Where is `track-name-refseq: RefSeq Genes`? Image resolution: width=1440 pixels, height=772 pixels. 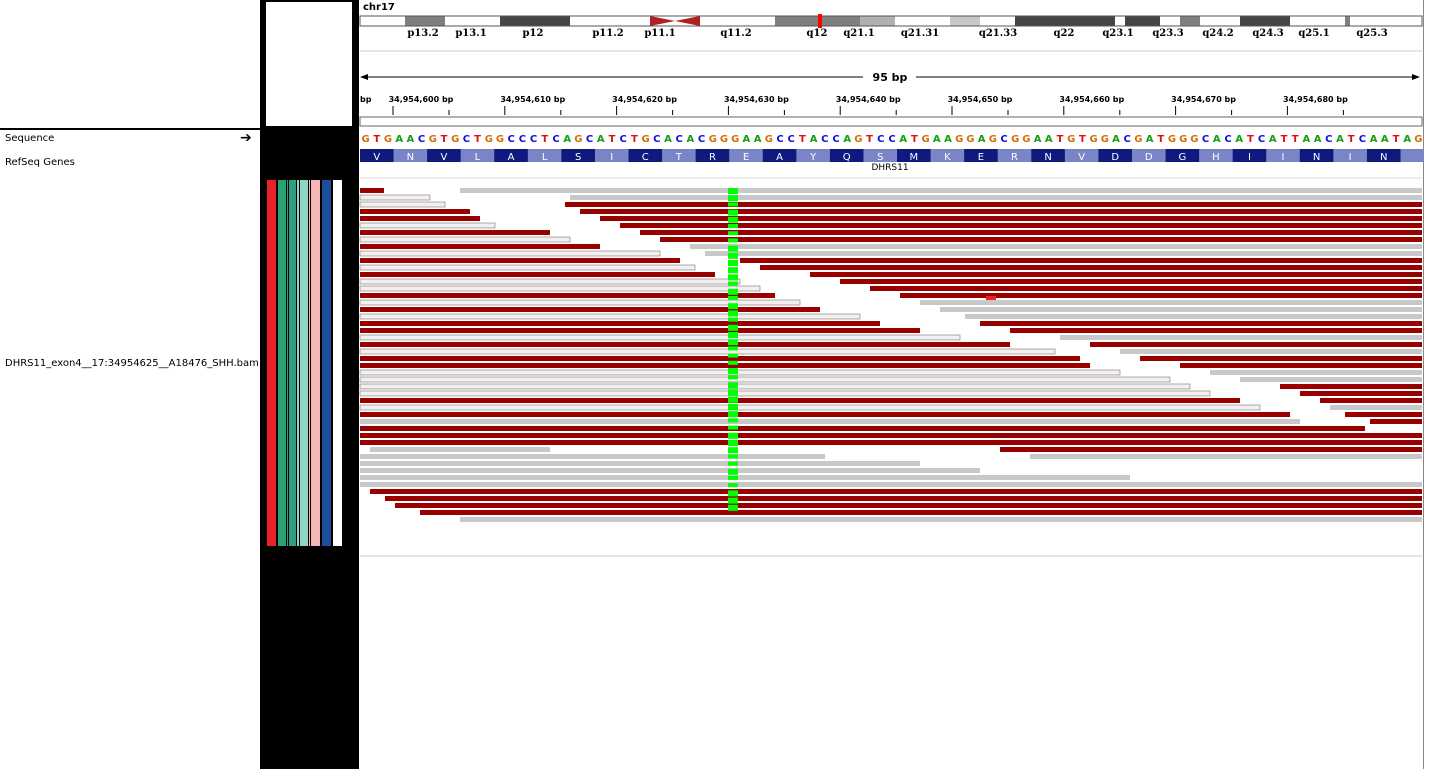 track-name-refseq: RefSeq Genes is located at coordinates (40, 162).